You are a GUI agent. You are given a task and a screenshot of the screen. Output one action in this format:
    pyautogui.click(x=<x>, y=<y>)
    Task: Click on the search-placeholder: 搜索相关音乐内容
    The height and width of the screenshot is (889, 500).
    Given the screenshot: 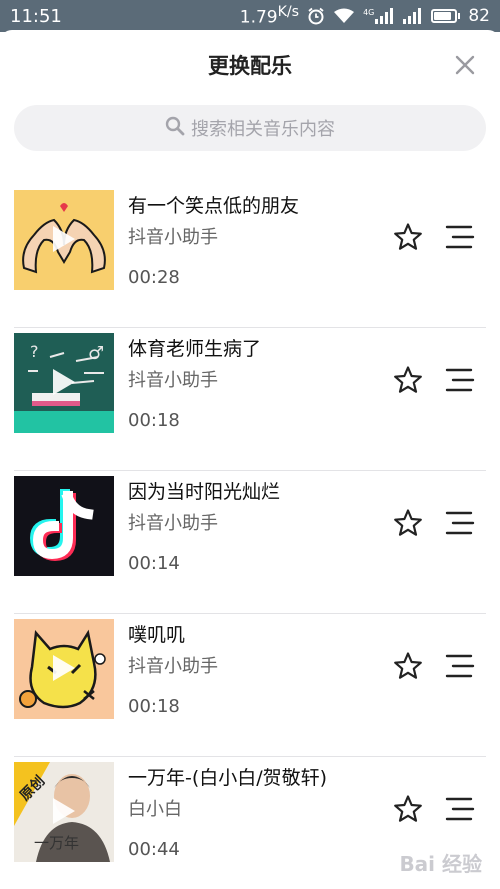 What is the action you would take?
    pyautogui.click(x=263, y=129)
    